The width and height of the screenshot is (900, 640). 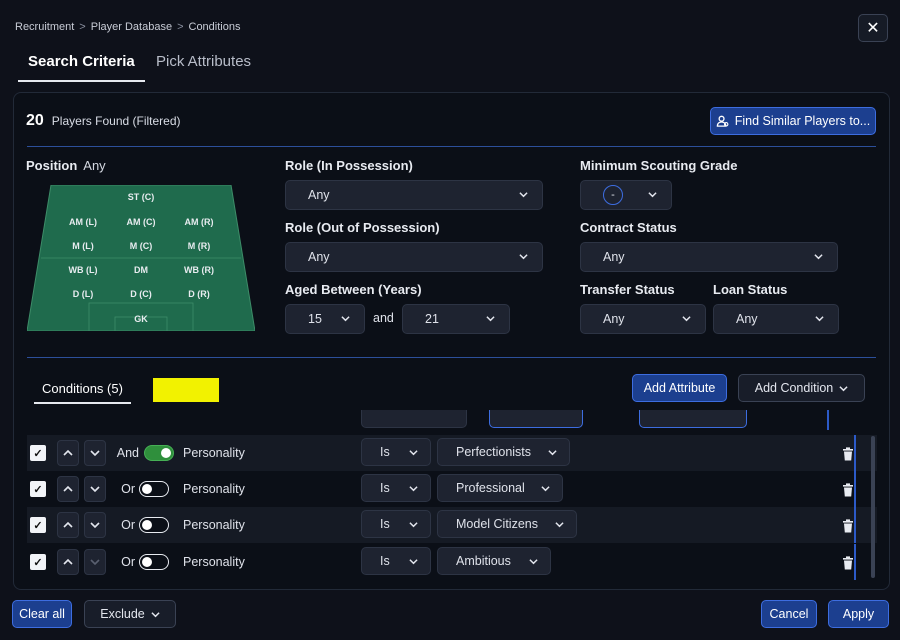 I want to click on pitch-slot-m-r: M (R), so click(x=199, y=246).